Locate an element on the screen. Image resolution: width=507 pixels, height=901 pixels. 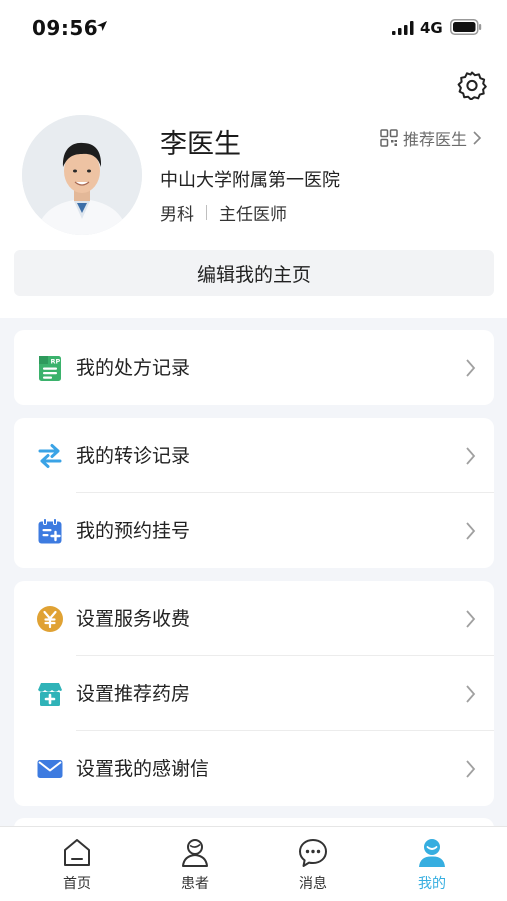
status-time: 09:56 is located at coordinates (65, 28).